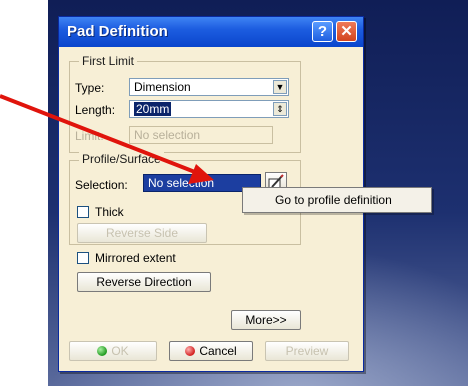  I want to click on limit-input: No selection, so click(201, 135).